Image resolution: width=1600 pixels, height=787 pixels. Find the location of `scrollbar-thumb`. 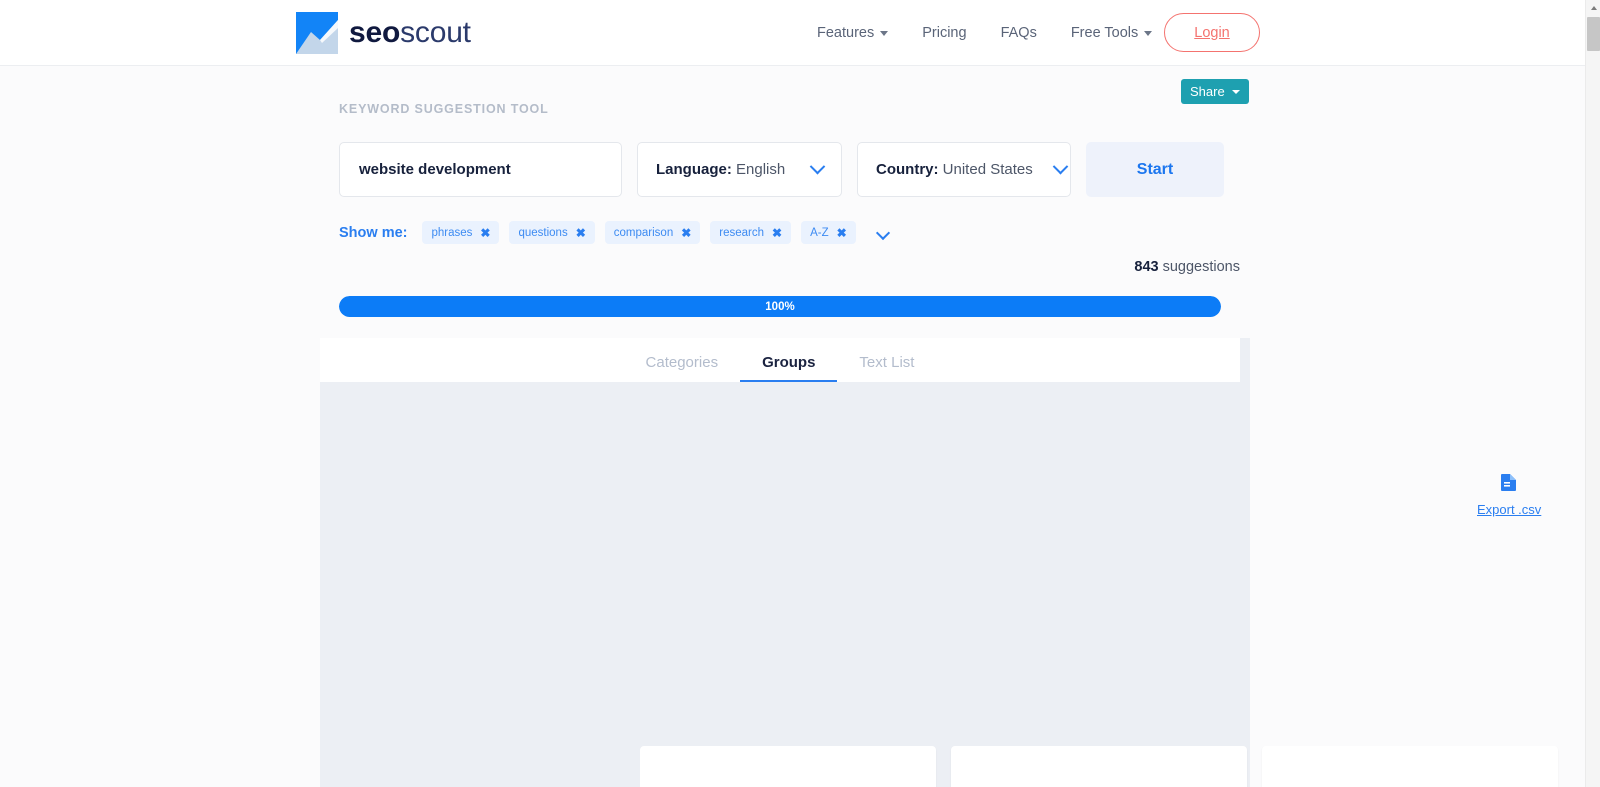

scrollbar-thumb is located at coordinates (1593, 34).